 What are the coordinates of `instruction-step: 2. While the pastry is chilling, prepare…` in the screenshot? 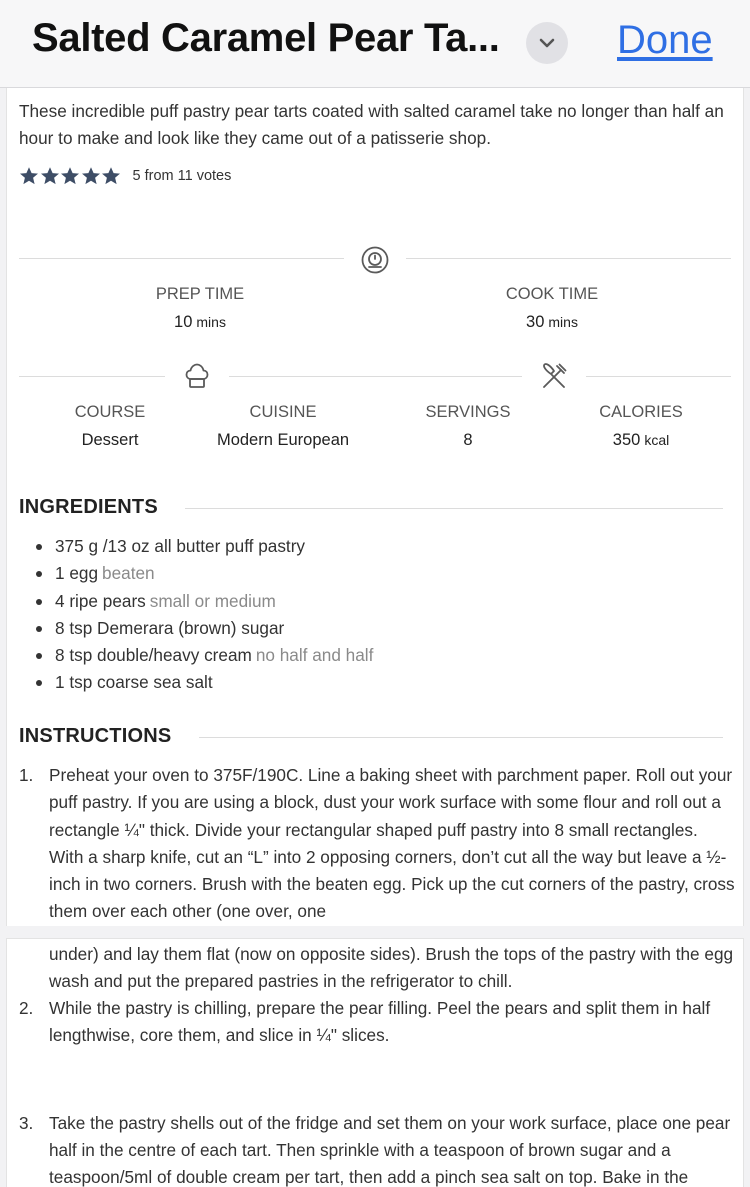 It's located at (371, 1022).